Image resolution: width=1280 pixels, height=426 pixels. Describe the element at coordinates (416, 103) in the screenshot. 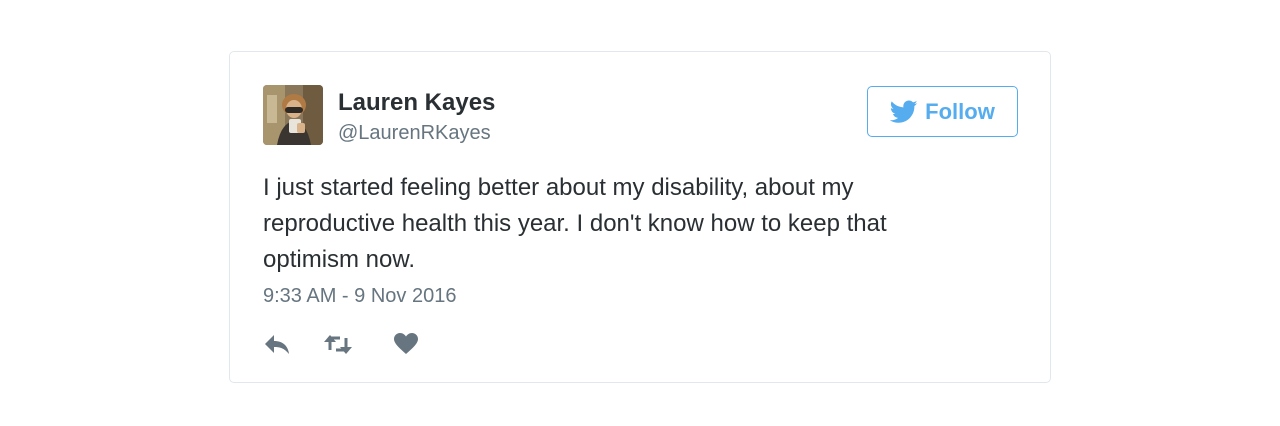

I see `user-display-name: Lauren Kayes` at that location.